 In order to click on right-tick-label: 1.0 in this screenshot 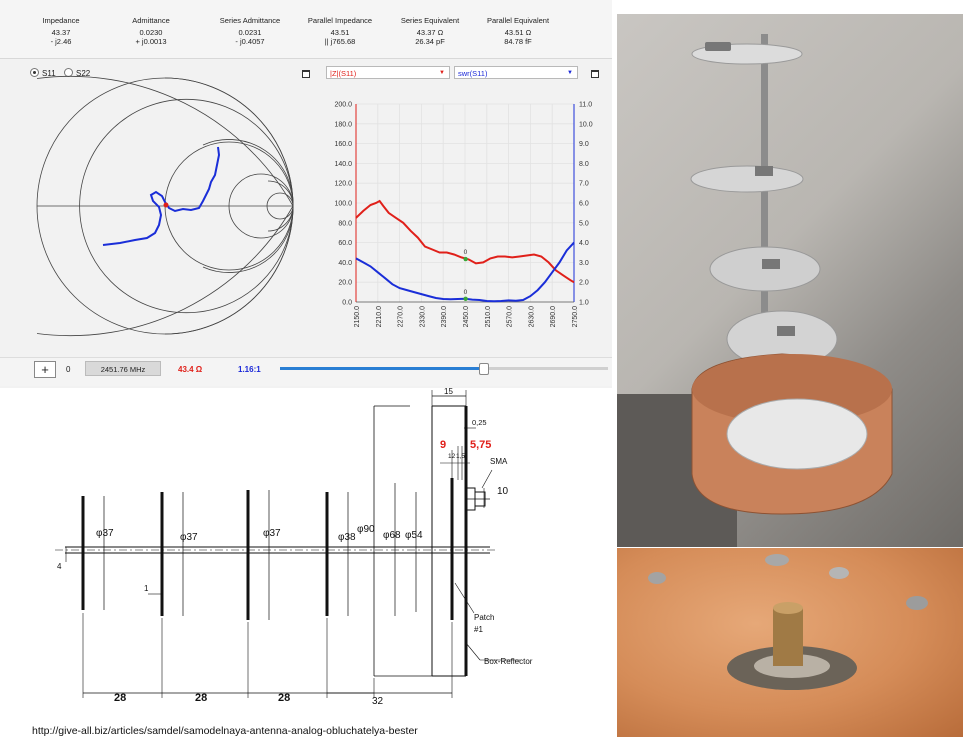, I will do `click(584, 303)`.